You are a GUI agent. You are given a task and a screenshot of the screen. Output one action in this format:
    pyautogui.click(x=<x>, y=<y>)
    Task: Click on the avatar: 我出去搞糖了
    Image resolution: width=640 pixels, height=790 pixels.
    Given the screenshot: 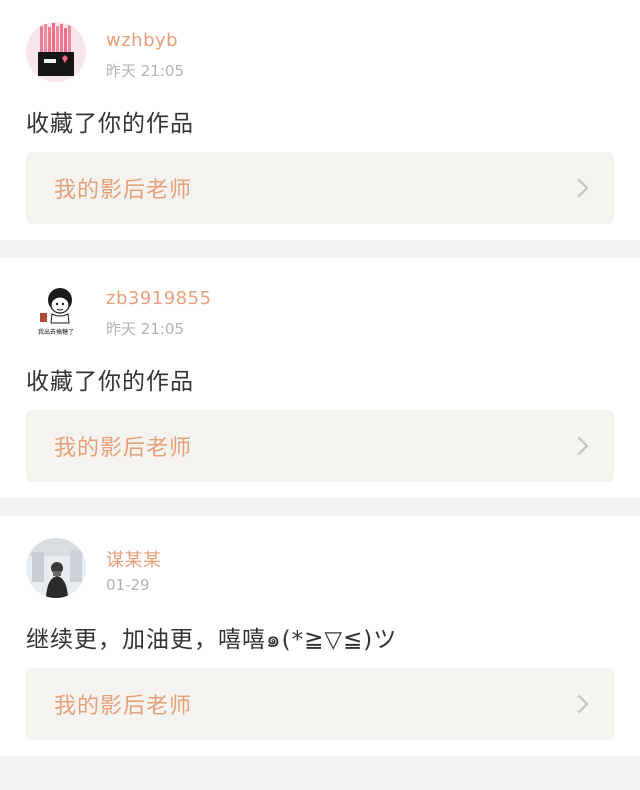 What is the action you would take?
    pyautogui.click(x=56, y=310)
    